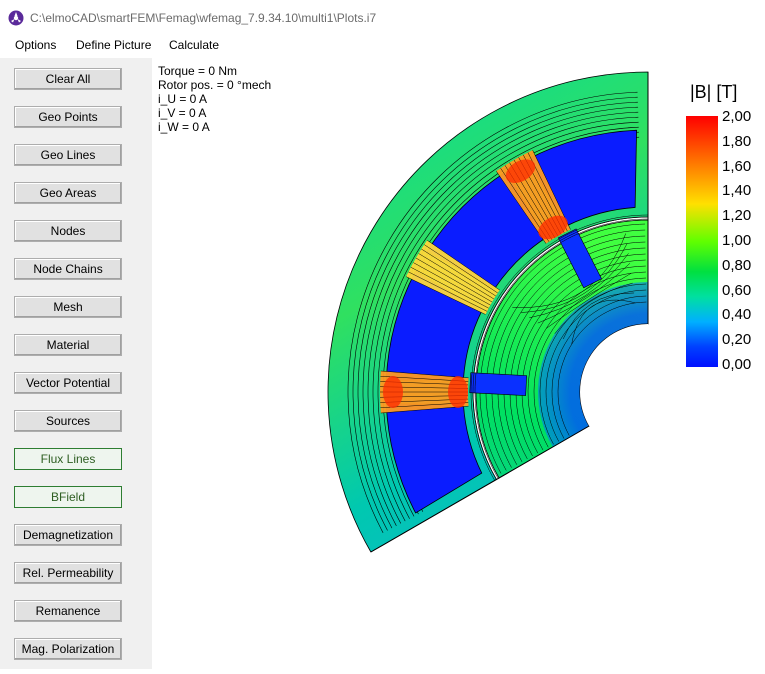 The image size is (765, 674). I want to click on button-sources: Sources, so click(68, 421).